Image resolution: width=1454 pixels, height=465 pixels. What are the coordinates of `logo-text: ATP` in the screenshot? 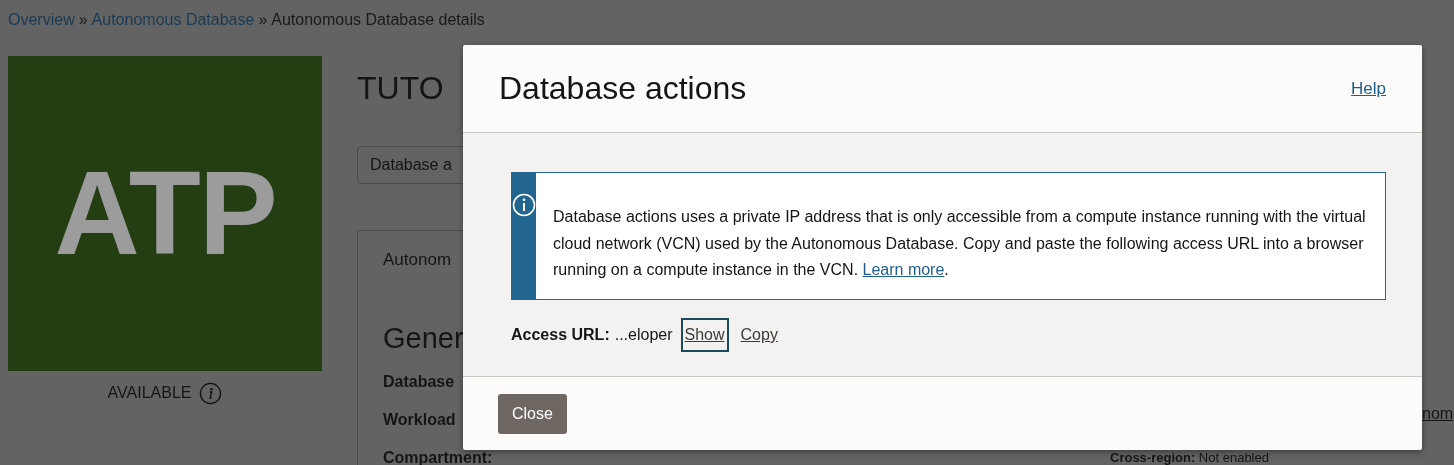 It's located at (165, 213).